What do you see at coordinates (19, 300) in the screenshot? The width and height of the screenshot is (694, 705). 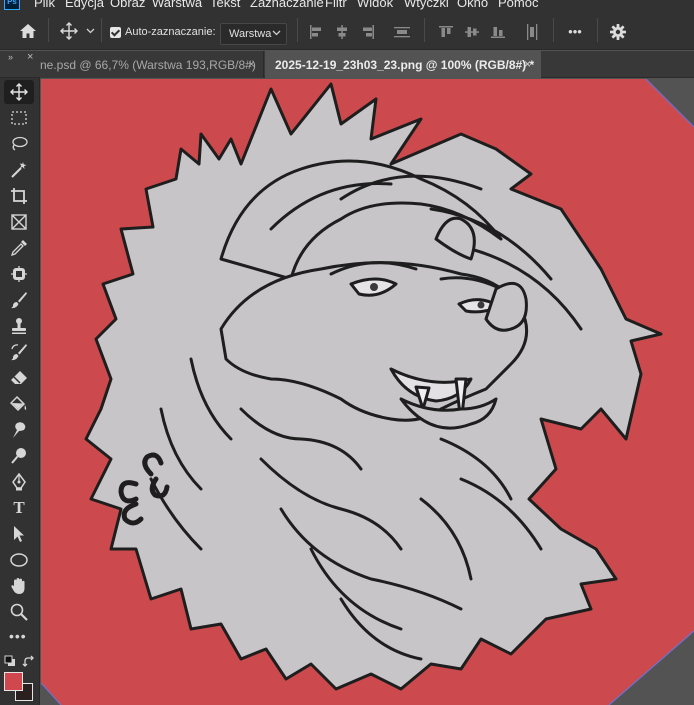 I see `brush-icon` at bounding box center [19, 300].